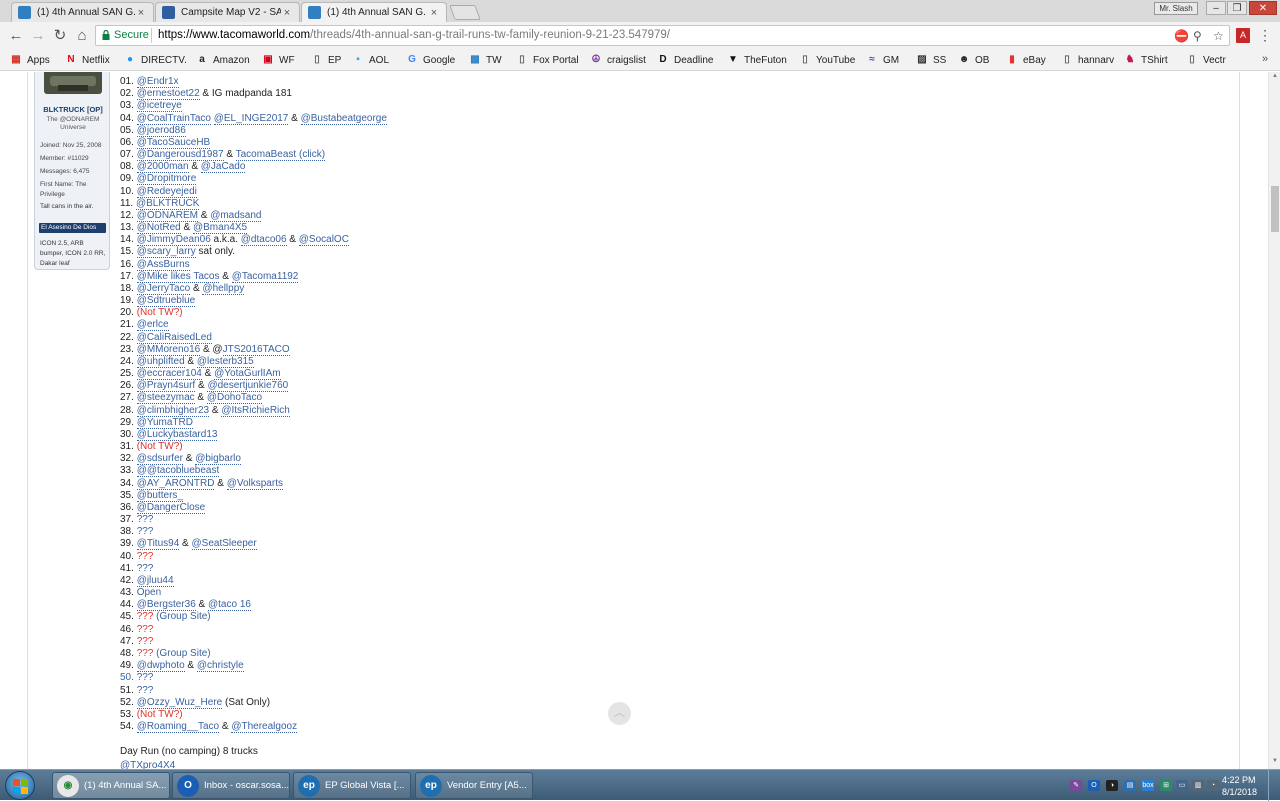  What do you see at coordinates (222, 60) in the screenshot?
I see `bookmark-amazon: a Amazon` at bounding box center [222, 60].